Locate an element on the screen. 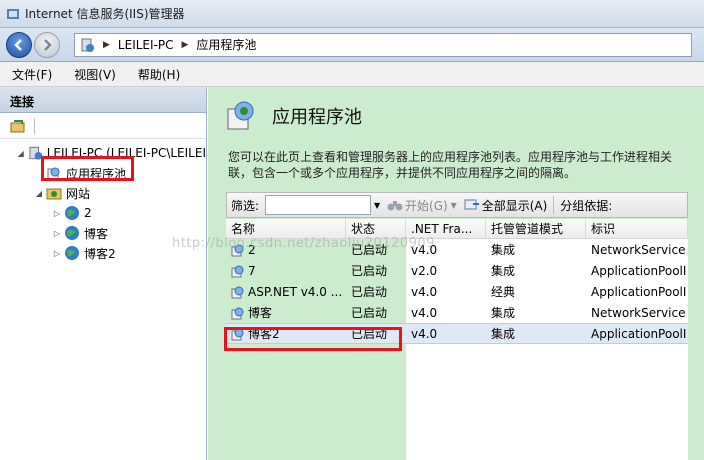  show-all-label: 全部显示(A) is located at coordinates (514, 205).